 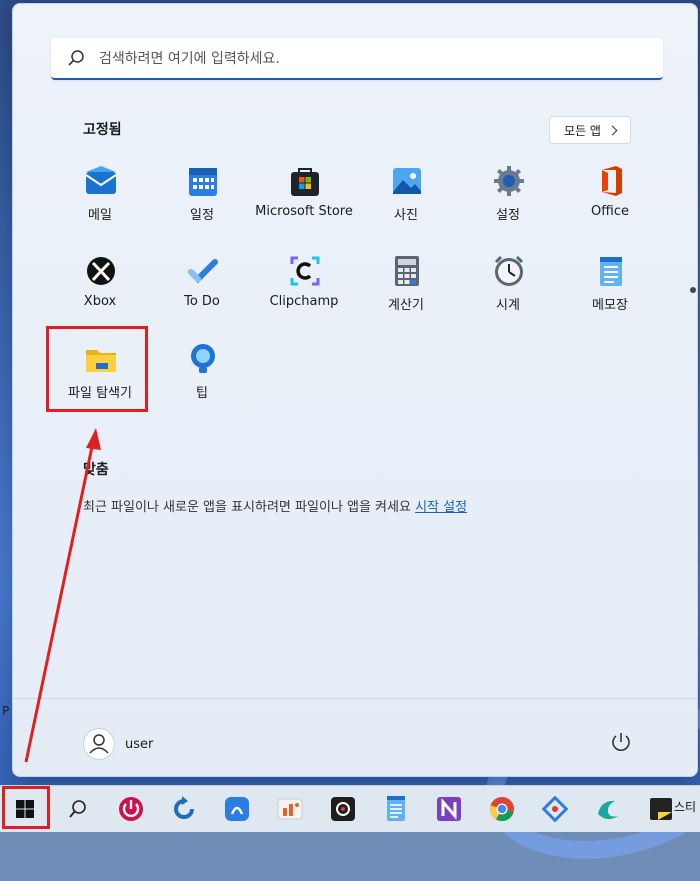 I want to click on pinned-app-mail: 메일, so click(x=100, y=194).